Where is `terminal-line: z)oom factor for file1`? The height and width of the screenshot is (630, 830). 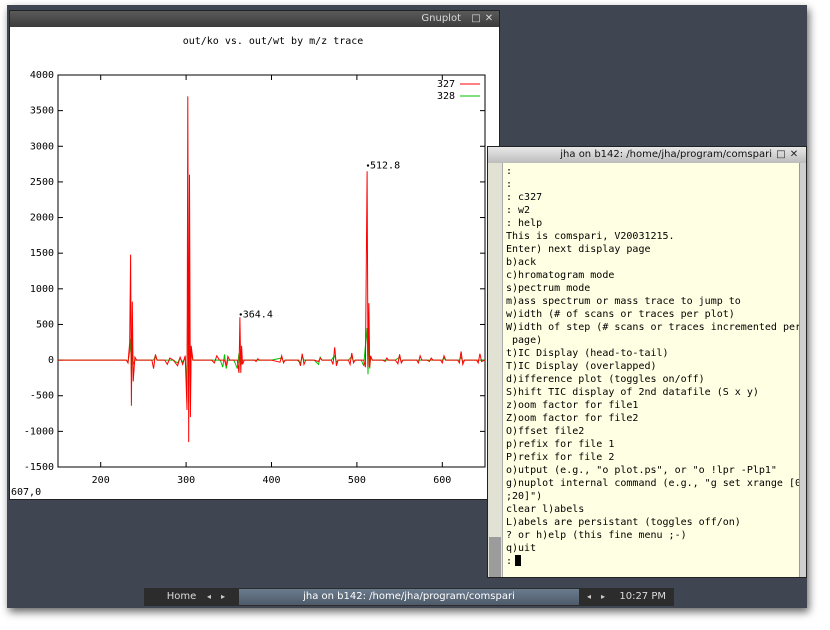 terminal-line: z)oom factor for file1 is located at coordinates (572, 405).